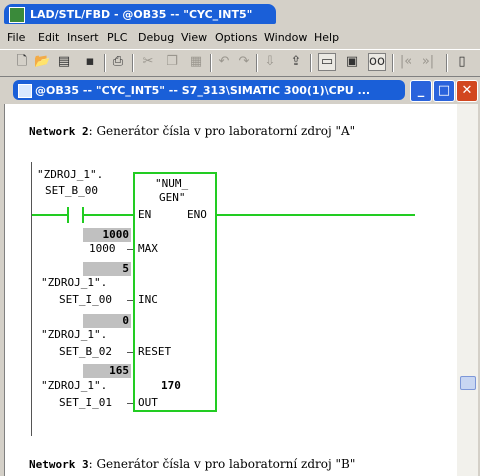  I want to click on overview-icon: ▭, so click(327, 62).